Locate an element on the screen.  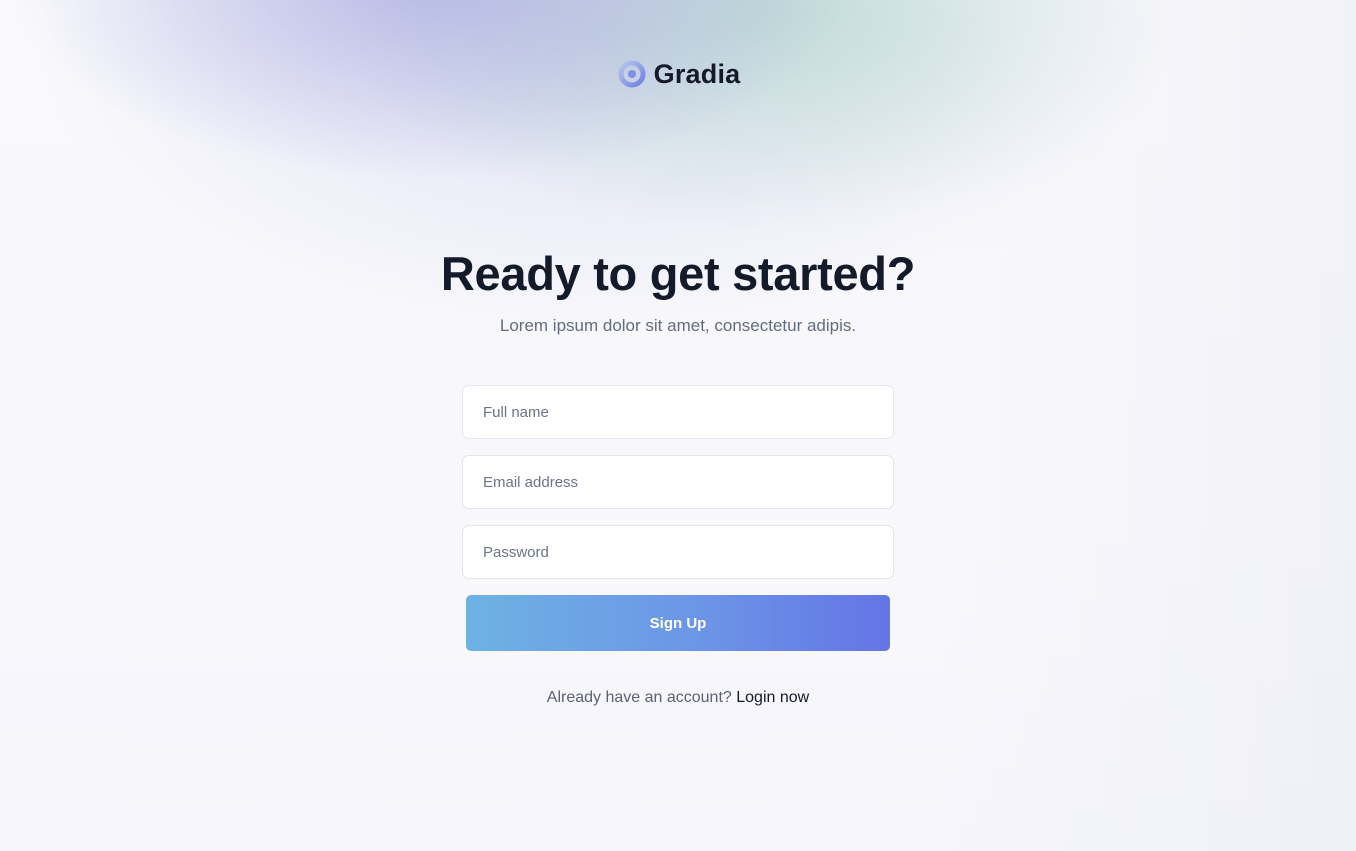
page-title: Ready to get started? is located at coordinates (678, 273).